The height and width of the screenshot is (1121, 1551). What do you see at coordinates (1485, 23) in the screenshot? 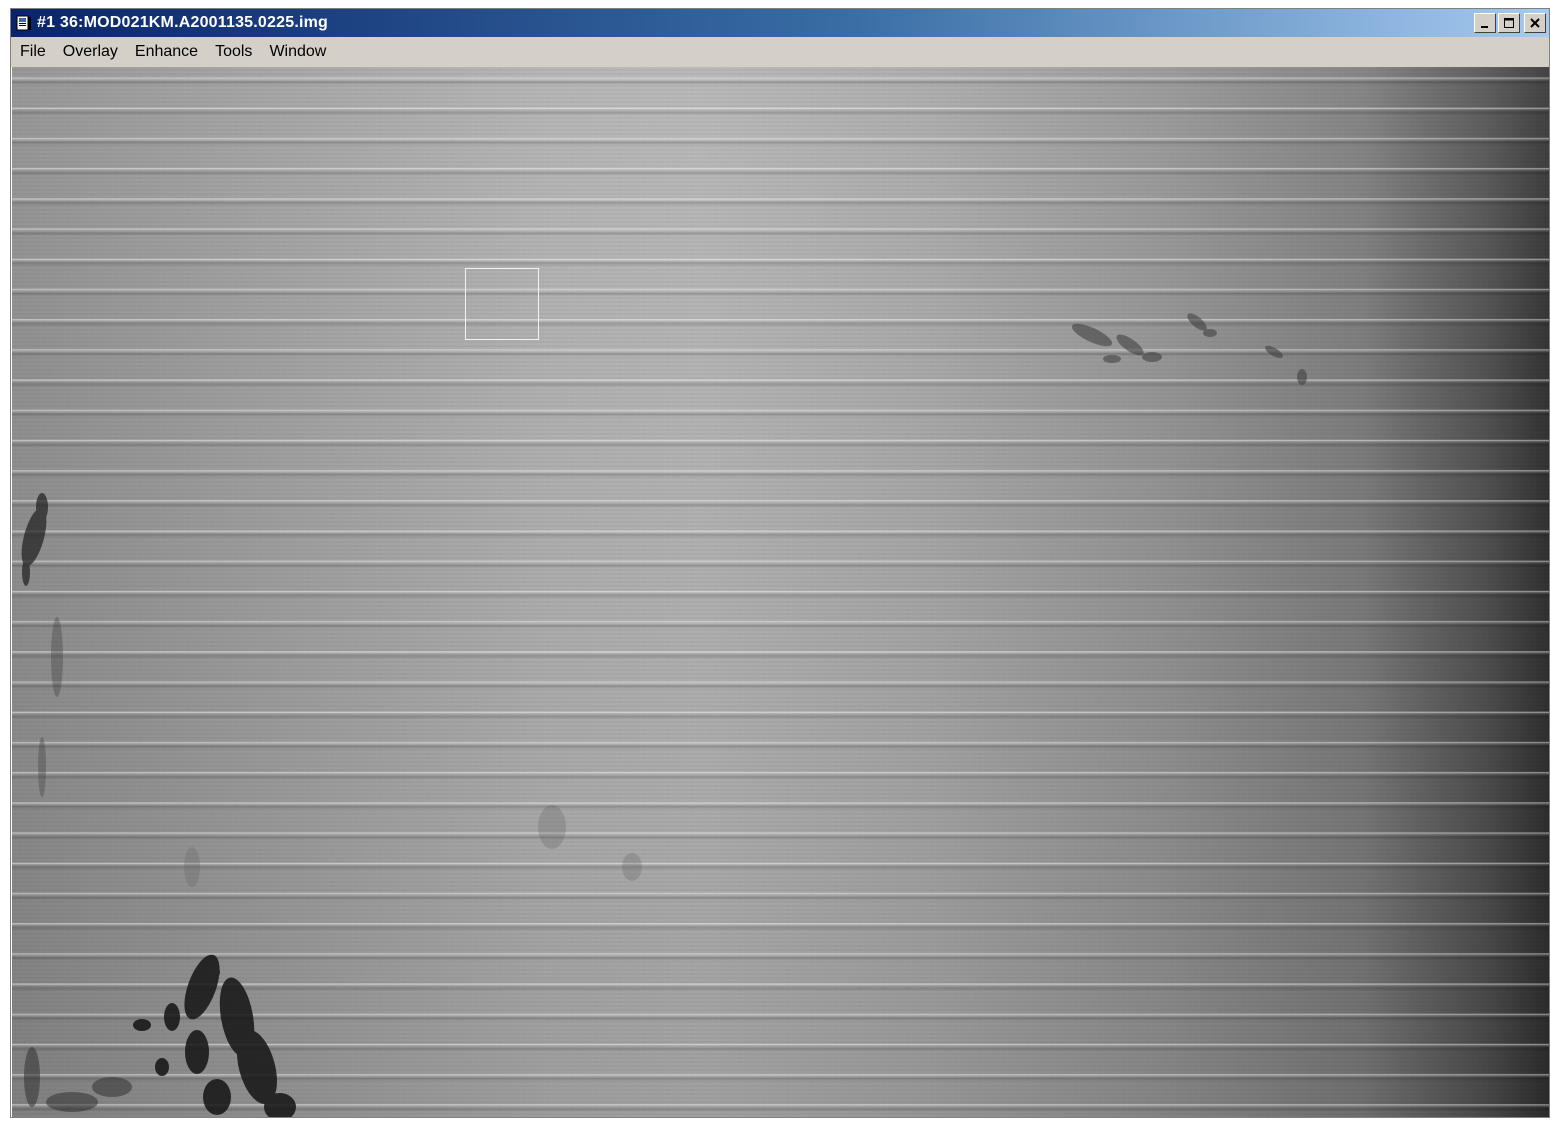
I see `minimize-button` at bounding box center [1485, 23].